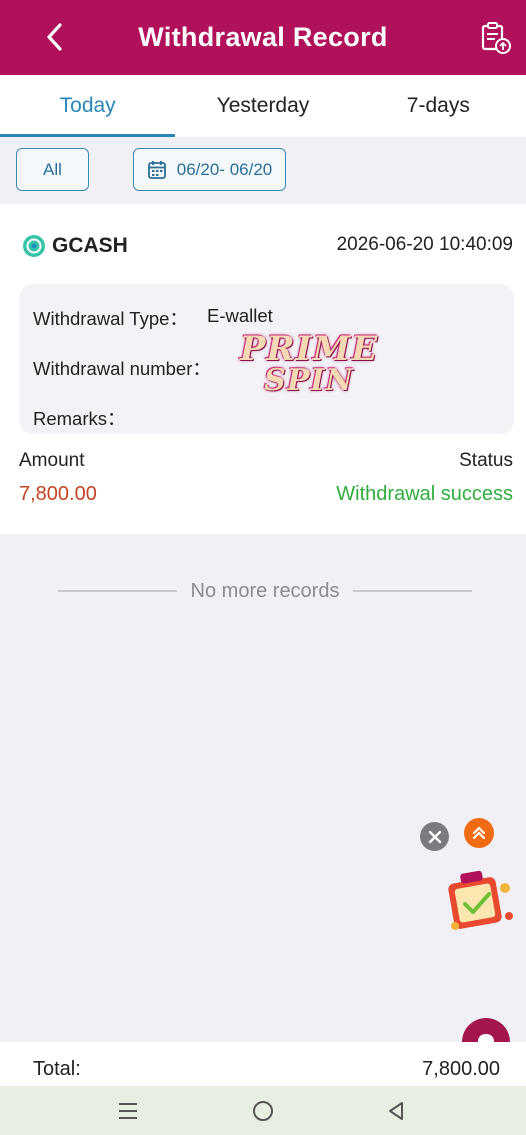 This screenshot has width=526, height=1135. What do you see at coordinates (34, 246) in the screenshot?
I see `gcash-logo-icon` at bounding box center [34, 246].